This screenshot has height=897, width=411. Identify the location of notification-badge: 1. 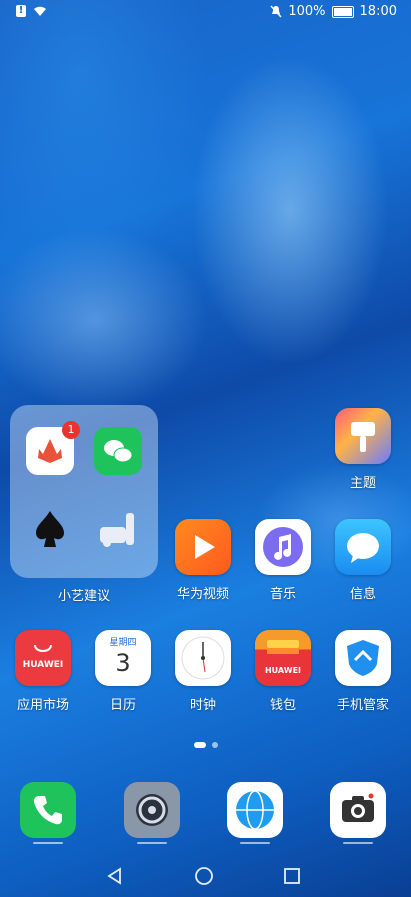
(71, 430).